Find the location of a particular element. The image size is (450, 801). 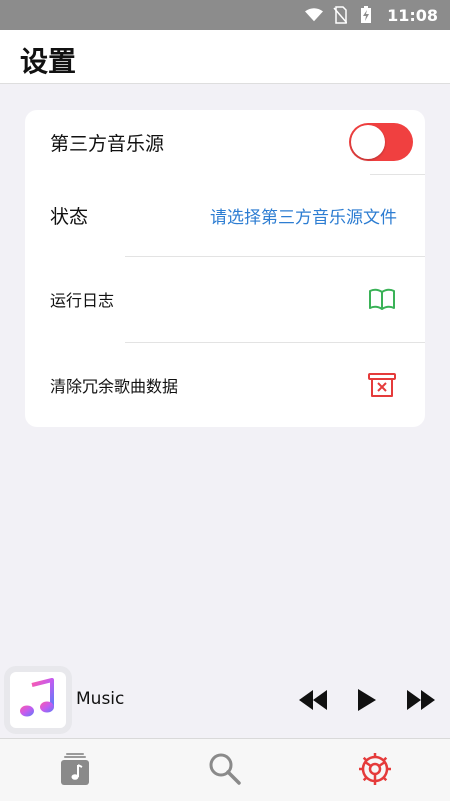

page-title: 设置 is located at coordinates (48, 61).